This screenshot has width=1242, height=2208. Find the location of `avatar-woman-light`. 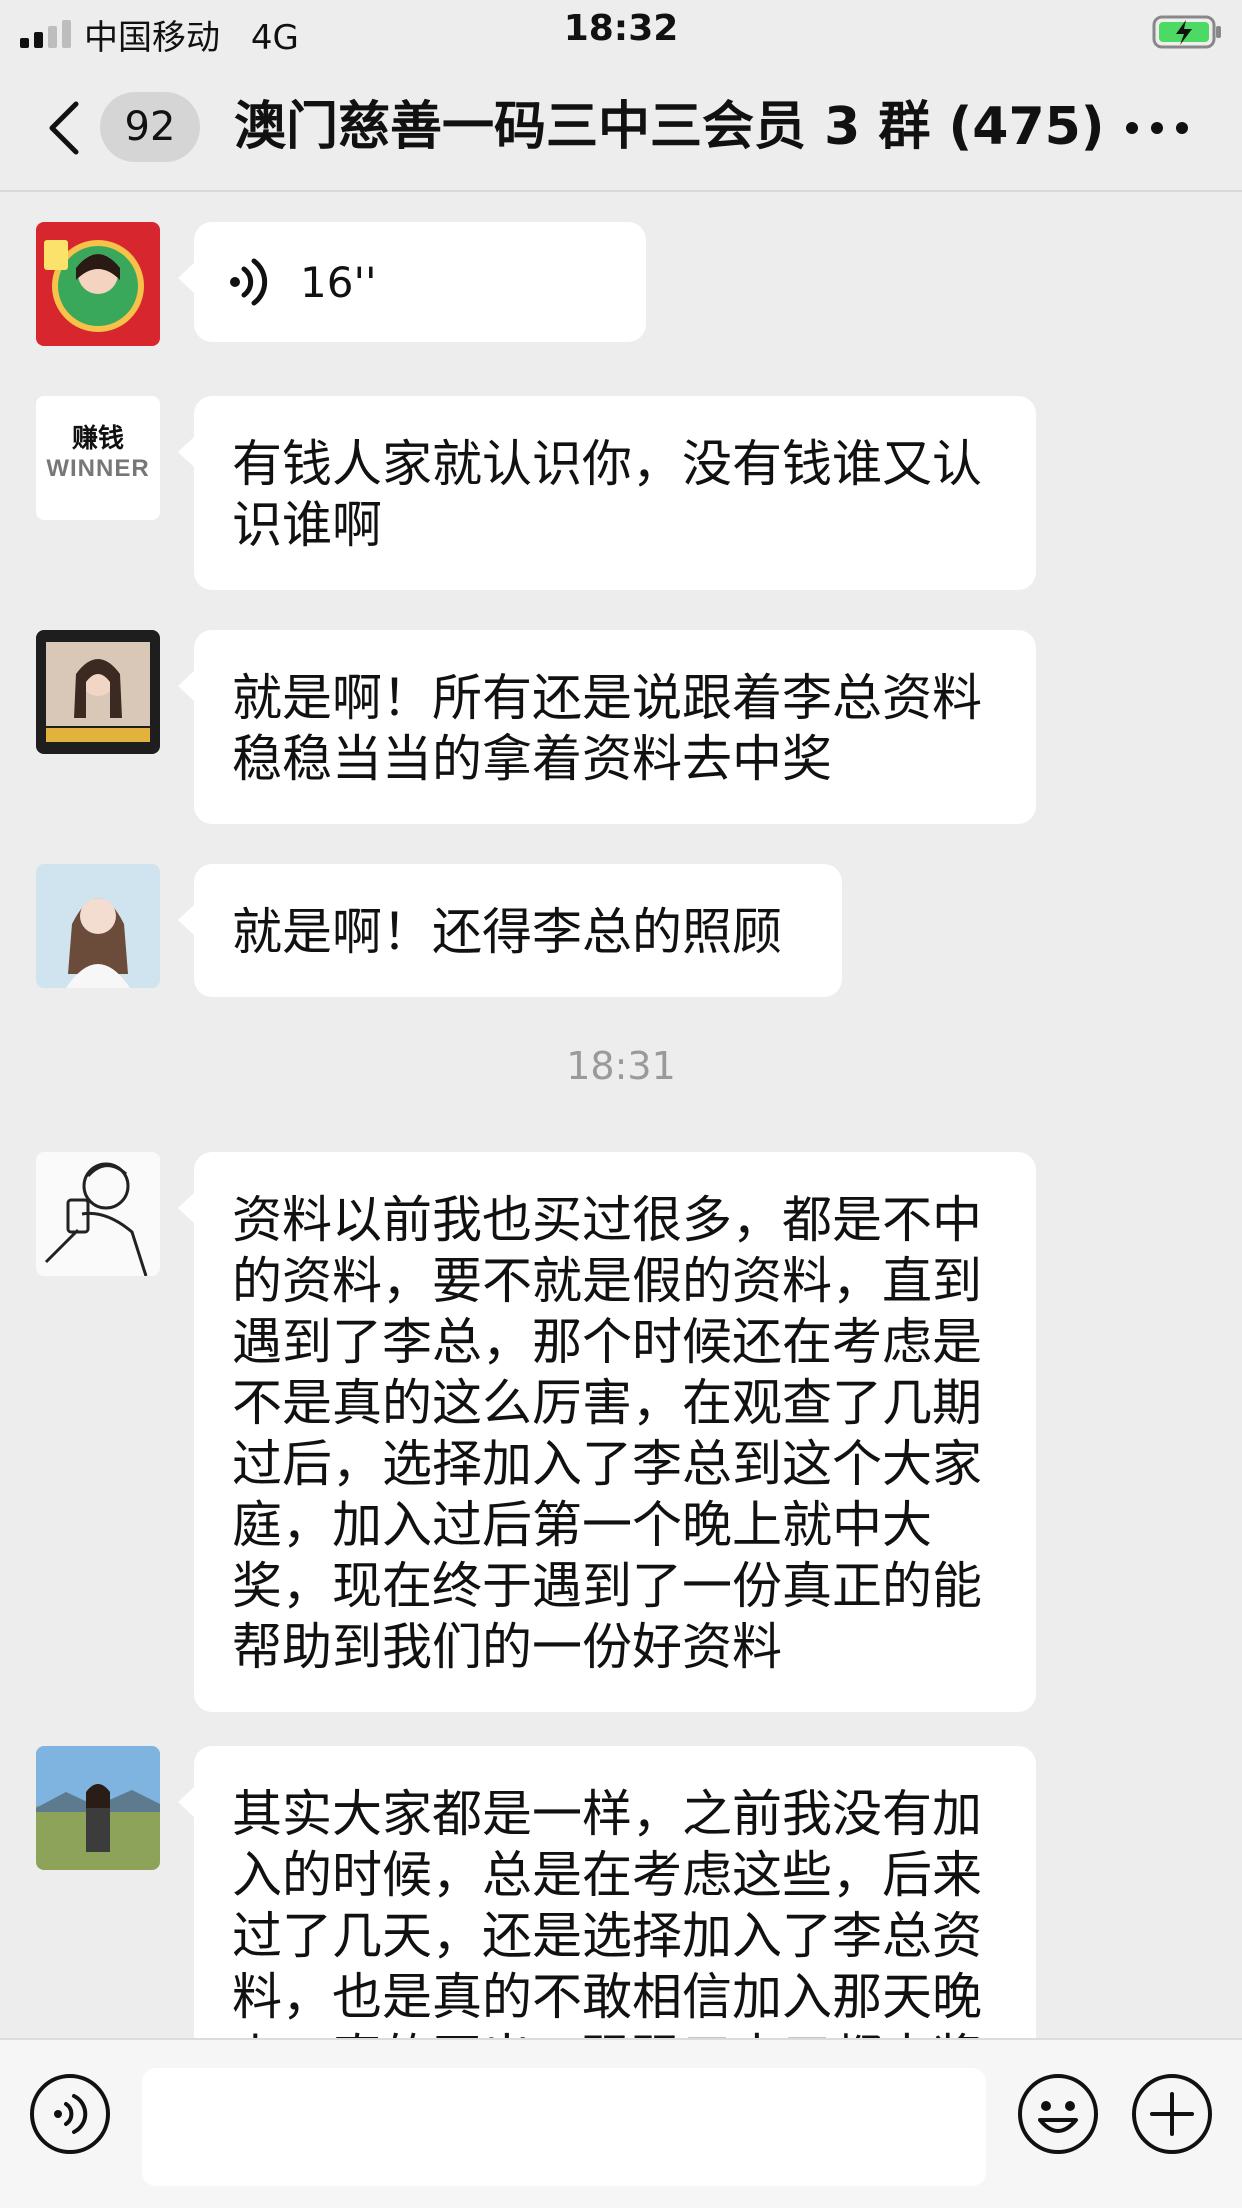

avatar-woman-light is located at coordinates (98, 926).